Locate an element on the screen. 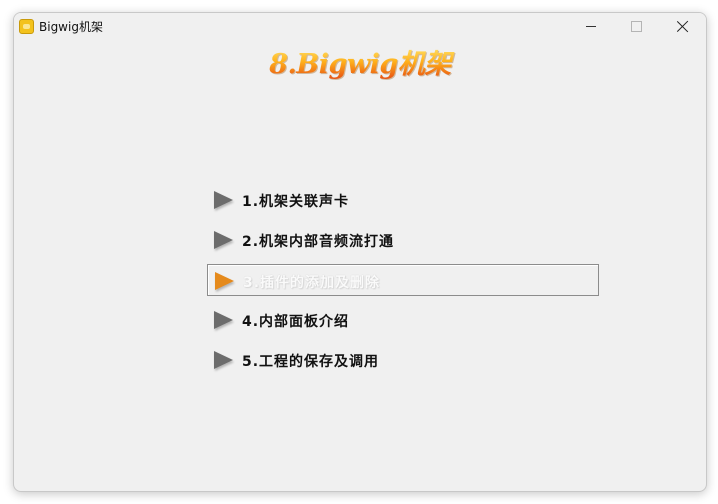  menu-item-label: 3.插件的添加及删除 is located at coordinates (312, 283).